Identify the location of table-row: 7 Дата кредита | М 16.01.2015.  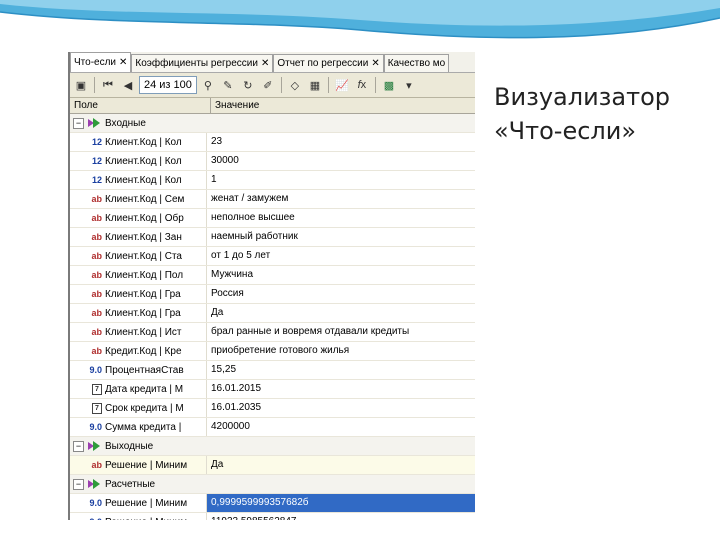
(272, 389).